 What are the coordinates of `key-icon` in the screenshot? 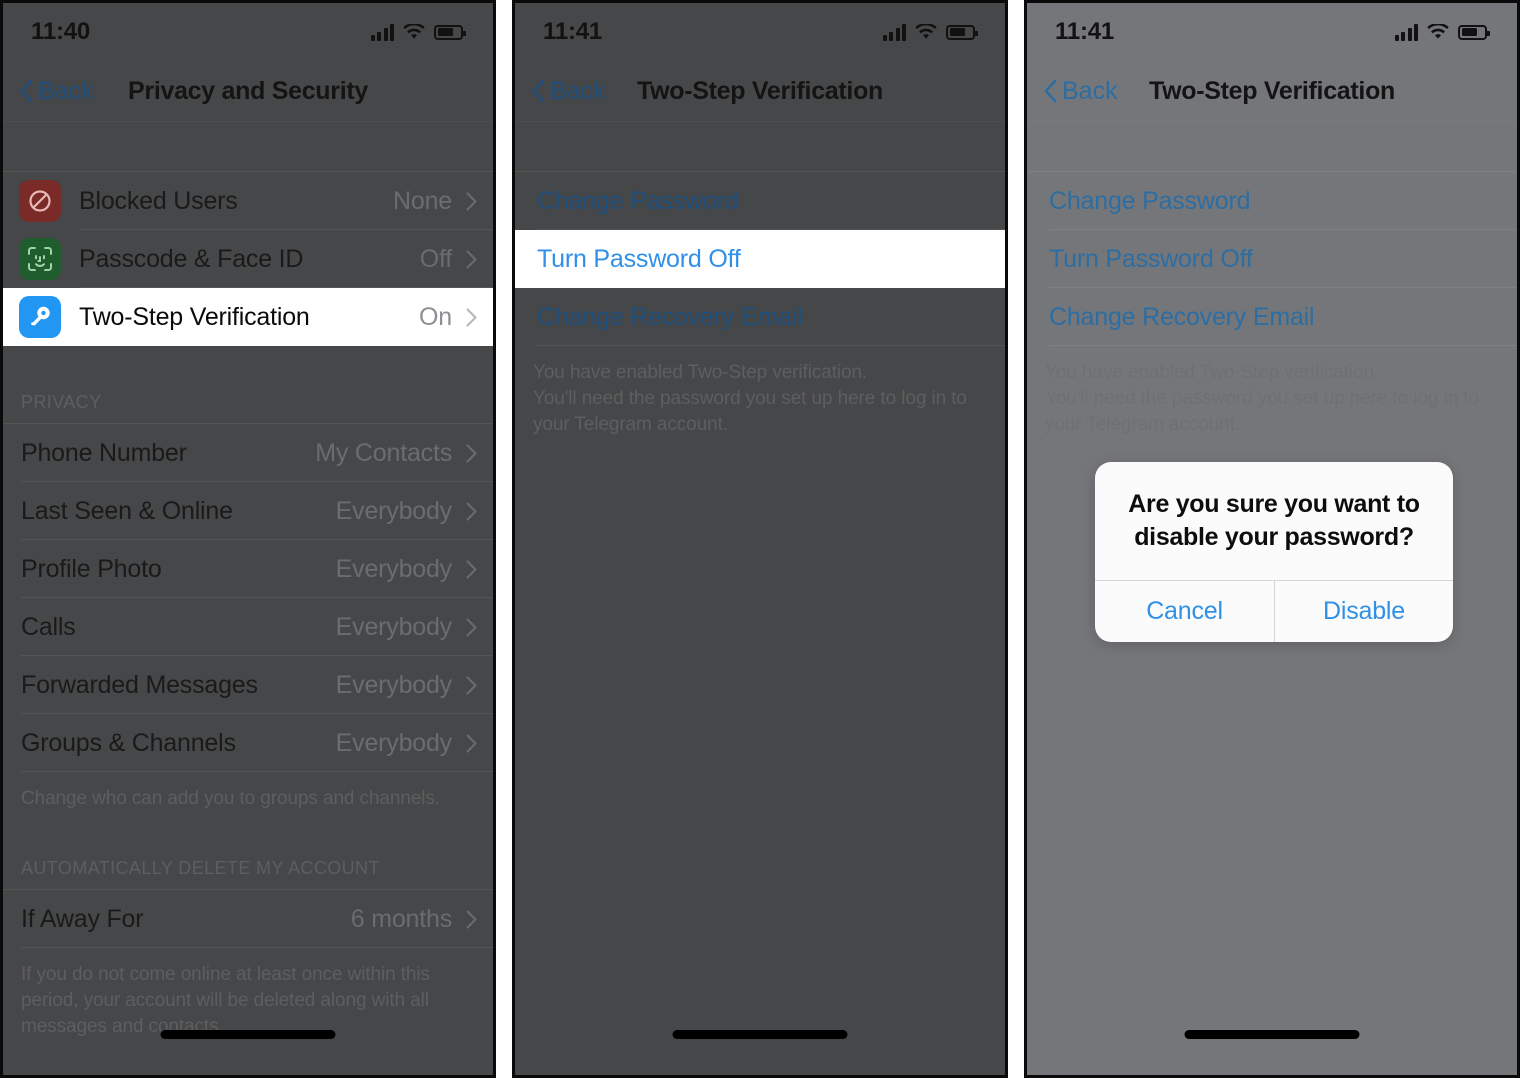 It's located at (40, 317).